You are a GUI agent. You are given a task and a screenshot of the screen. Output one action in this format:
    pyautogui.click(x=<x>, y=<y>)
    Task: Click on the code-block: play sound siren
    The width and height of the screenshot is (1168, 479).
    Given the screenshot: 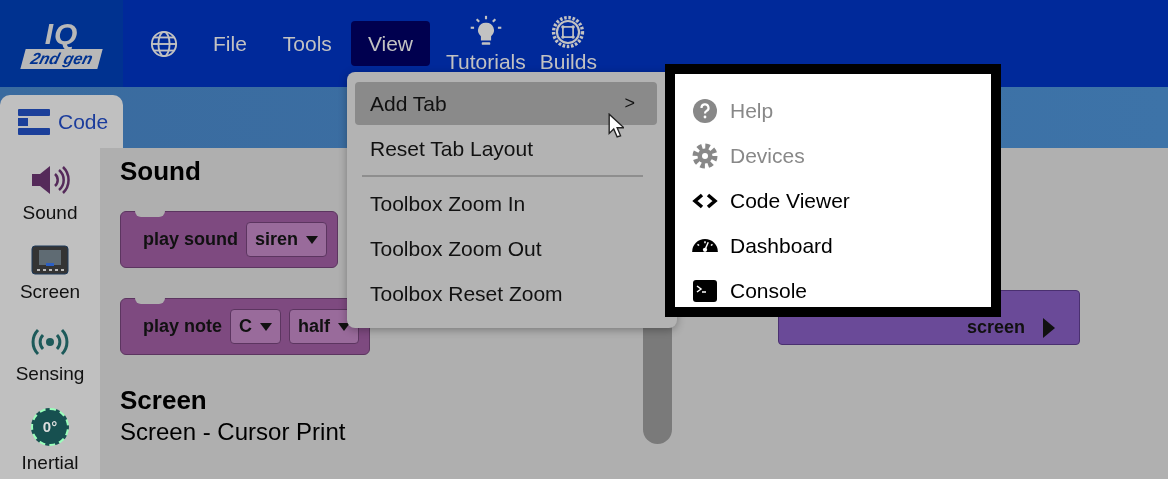 What is the action you would take?
    pyautogui.click(x=229, y=239)
    